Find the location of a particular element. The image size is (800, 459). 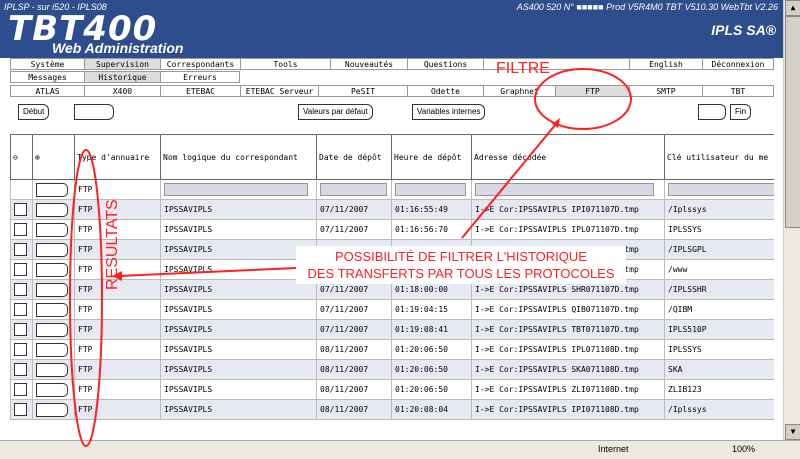

cell-cle: /IPLSGPL is located at coordinates (719, 249).